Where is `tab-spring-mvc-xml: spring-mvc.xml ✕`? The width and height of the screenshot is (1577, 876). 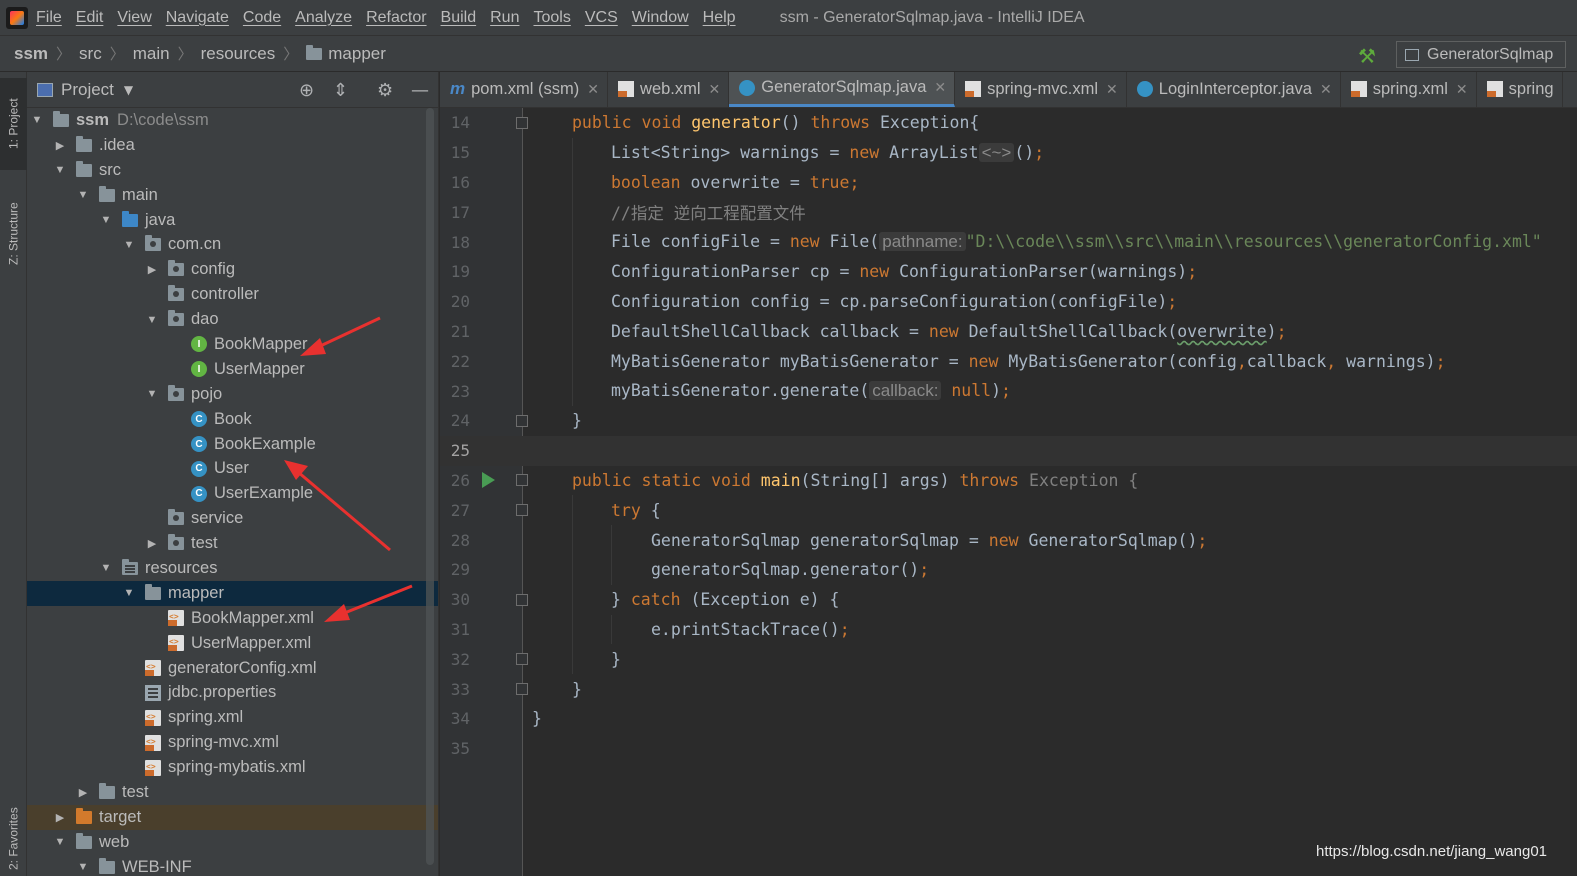 tab-spring-mvc-xml: spring-mvc.xml ✕ is located at coordinates (1041, 89).